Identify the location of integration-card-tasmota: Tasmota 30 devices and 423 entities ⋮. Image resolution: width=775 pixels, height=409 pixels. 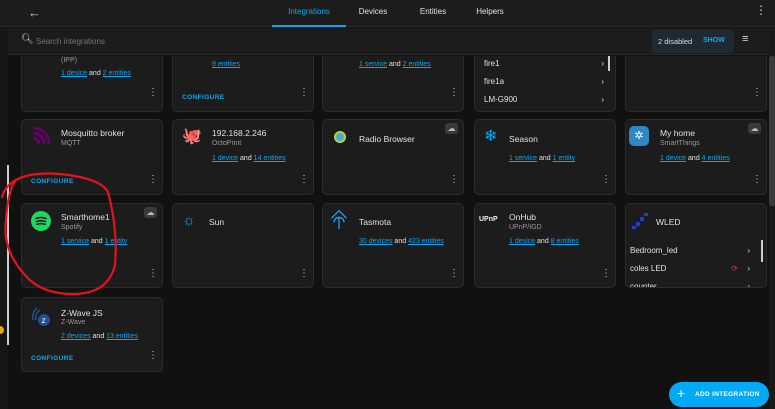
(393, 245).